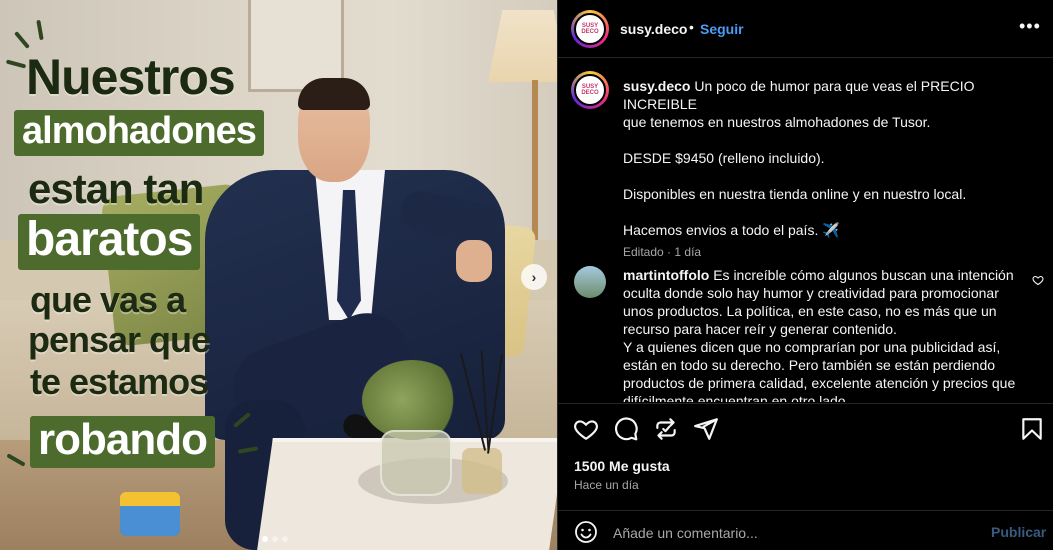  I want to click on more-horizontal-icon: •••, so click(1030, 26).